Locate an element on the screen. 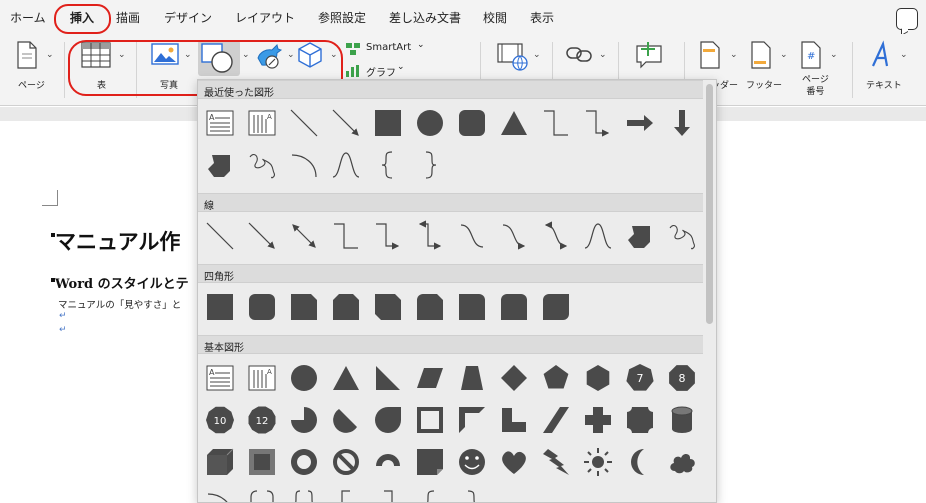 The height and width of the screenshot is (503, 926). media-button is located at coordinates (513, 58).